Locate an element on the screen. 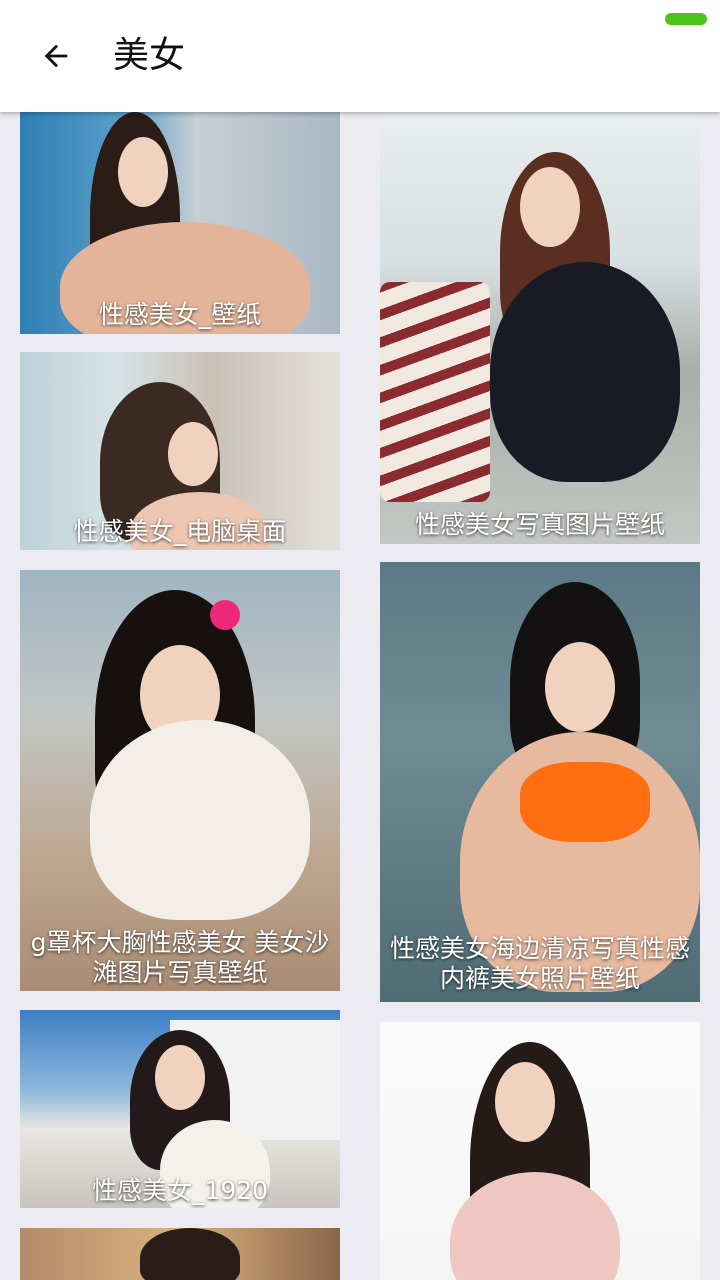 This screenshot has height=1280, width=720. card-caption: 性感美女_1920 is located at coordinates (180, 1190).